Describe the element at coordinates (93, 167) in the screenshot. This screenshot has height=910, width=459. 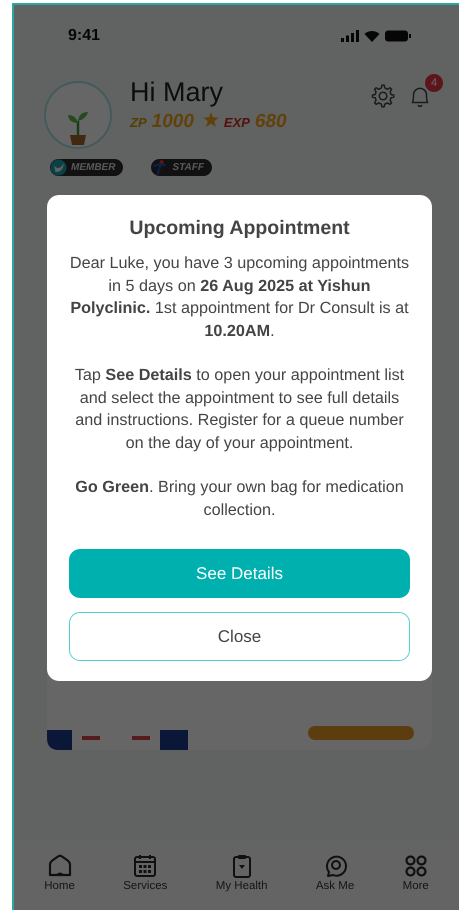
I see `badge-label: MEMBER` at that location.